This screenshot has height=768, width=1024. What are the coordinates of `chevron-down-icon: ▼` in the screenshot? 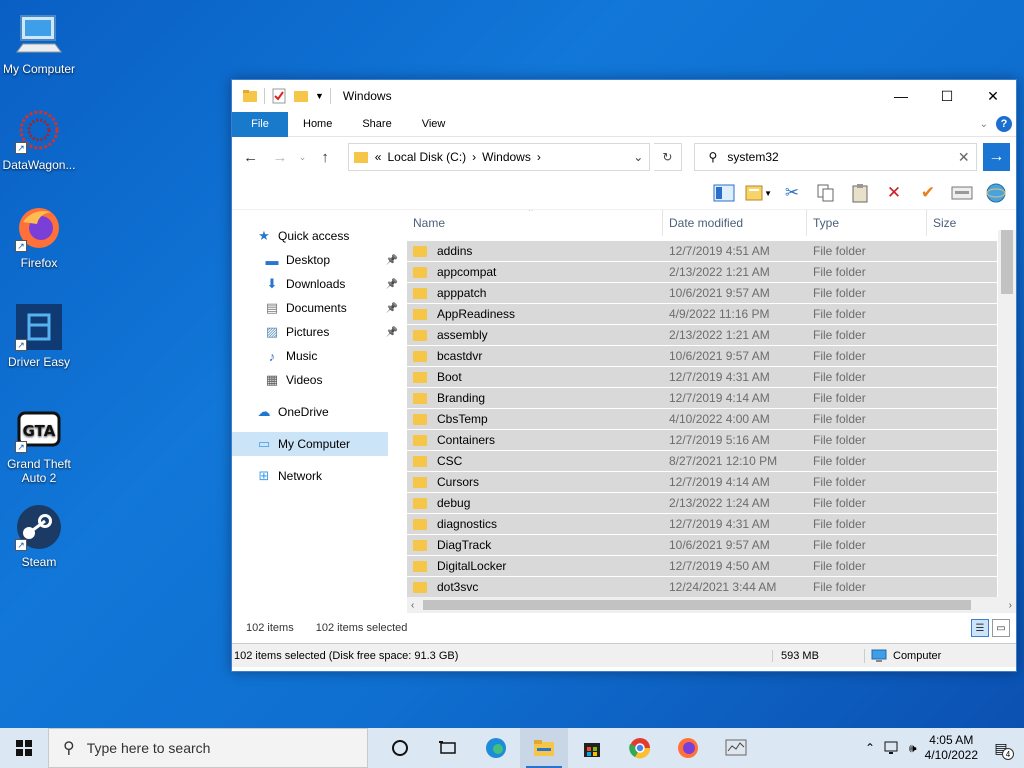 It's located at (319, 96).